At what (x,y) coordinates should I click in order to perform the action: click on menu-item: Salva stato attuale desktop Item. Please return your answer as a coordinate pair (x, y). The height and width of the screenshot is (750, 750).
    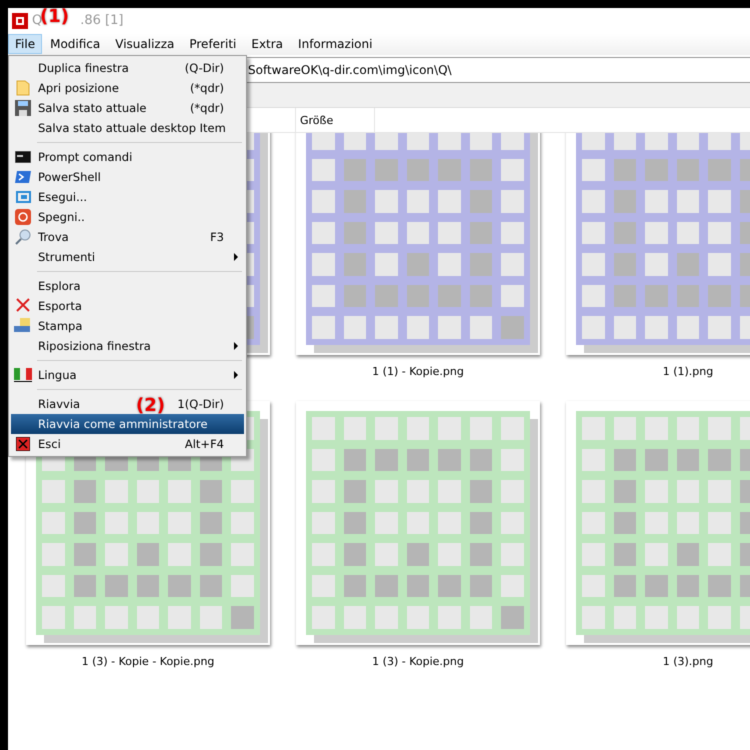
    Looking at the image, I should click on (132, 128).